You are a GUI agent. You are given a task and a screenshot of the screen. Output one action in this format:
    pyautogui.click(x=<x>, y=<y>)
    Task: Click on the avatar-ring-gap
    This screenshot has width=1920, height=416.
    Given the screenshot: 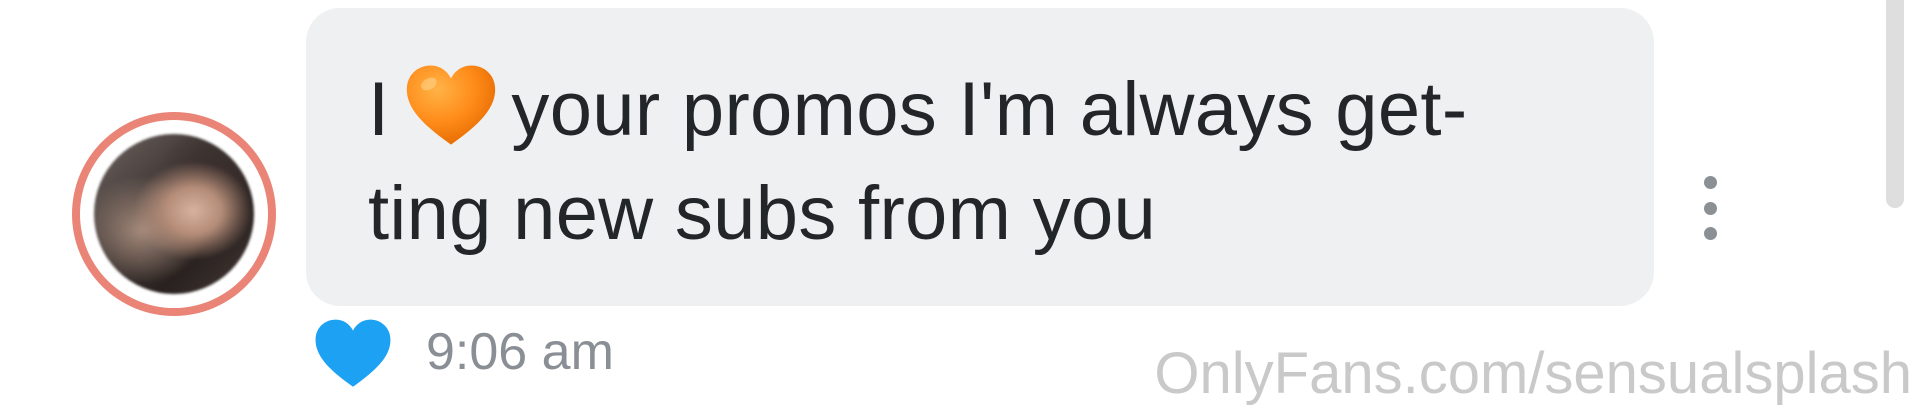 What is the action you would take?
    pyautogui.click(x=174, y=214)
    